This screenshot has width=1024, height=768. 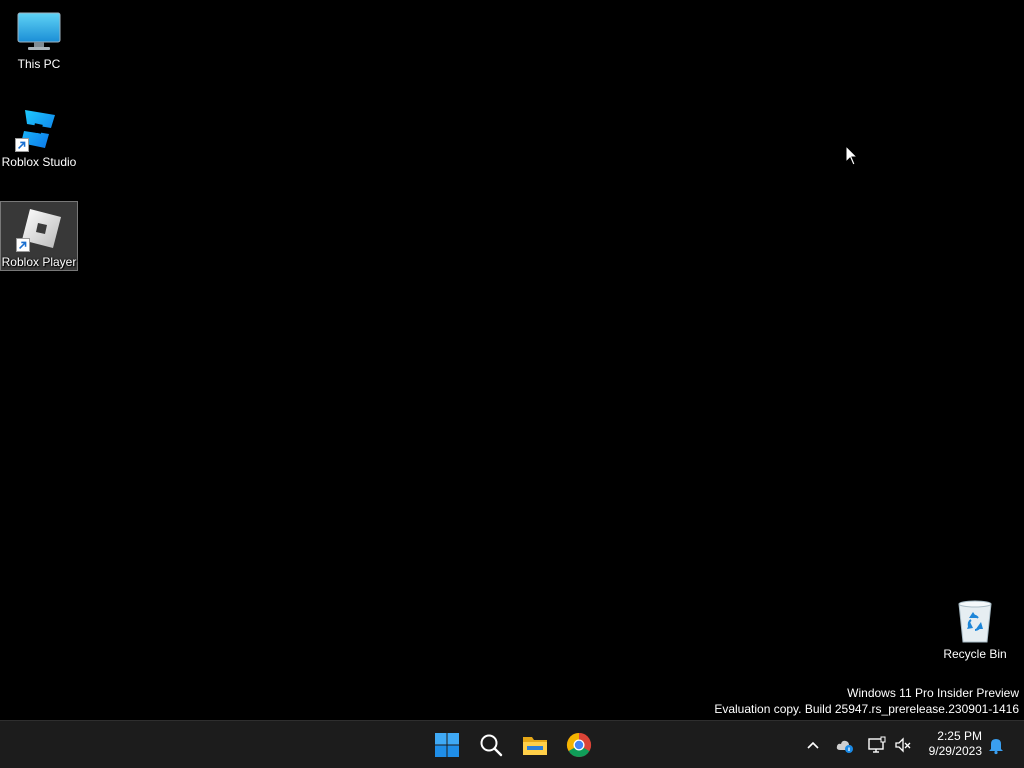 I want to click on desktop-icon-roblox-player: Roblox Player, so click(x=39, y=236).